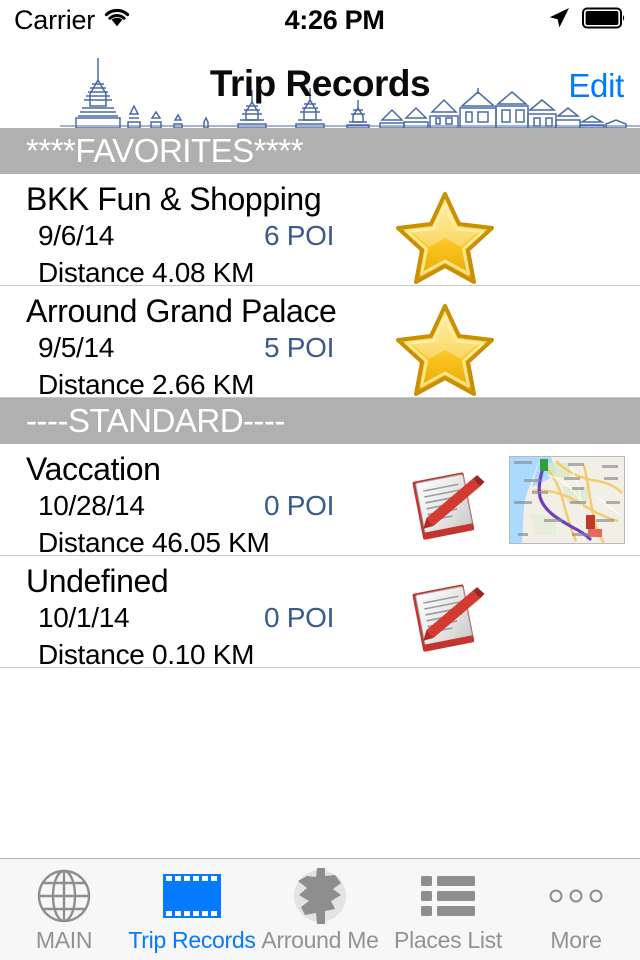 Image resolution: width=640 pixels, height=960 pixels. What do you see at coordinates (320, 940) in the screenshot?
I see `tab-label: Arround Me` at bounding box center [320, 940].